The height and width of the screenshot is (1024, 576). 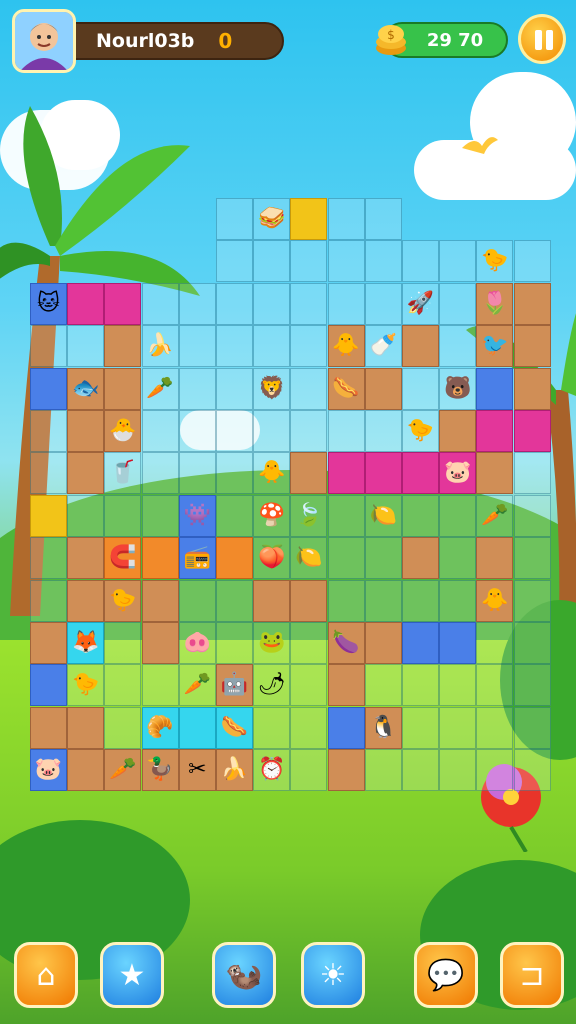 I want to click on board-cell-yellow, so click(x=309, y=219).